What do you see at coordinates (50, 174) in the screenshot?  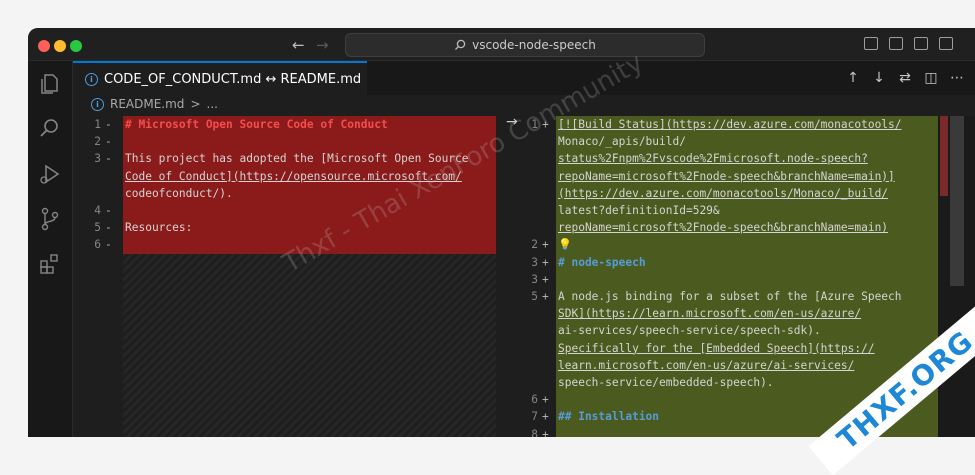 I see `run-debug-icon` at bounding box center [50, 174].